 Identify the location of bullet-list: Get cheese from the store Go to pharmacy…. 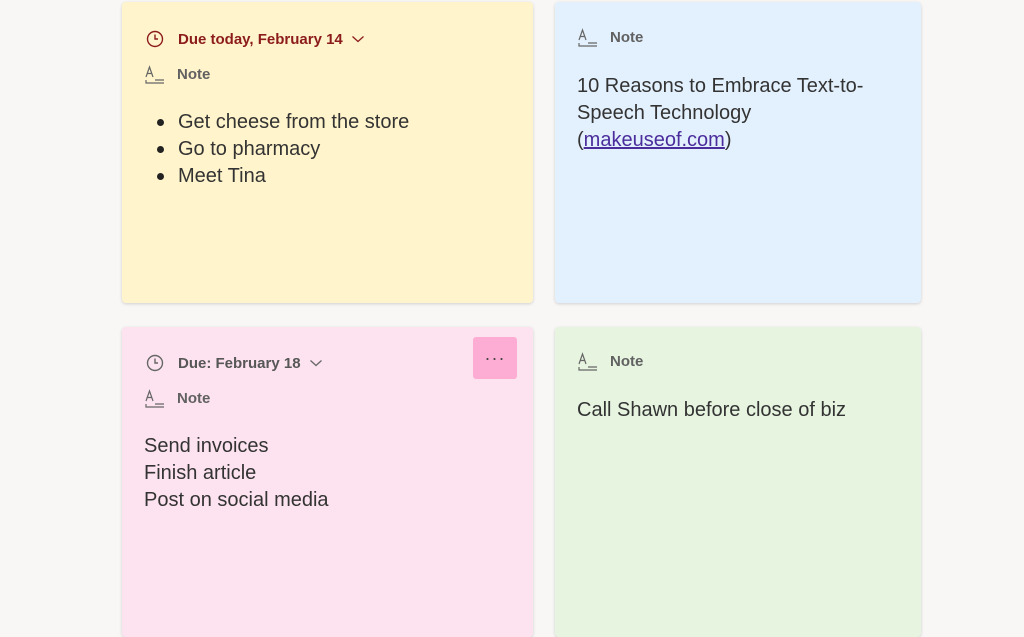
(282, 149).